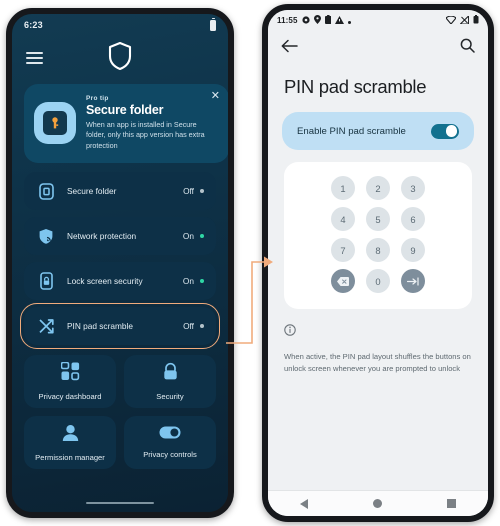  Describe the element at coordinates (378, 250) in the screenshot. I see `key-8: 8` at that location.